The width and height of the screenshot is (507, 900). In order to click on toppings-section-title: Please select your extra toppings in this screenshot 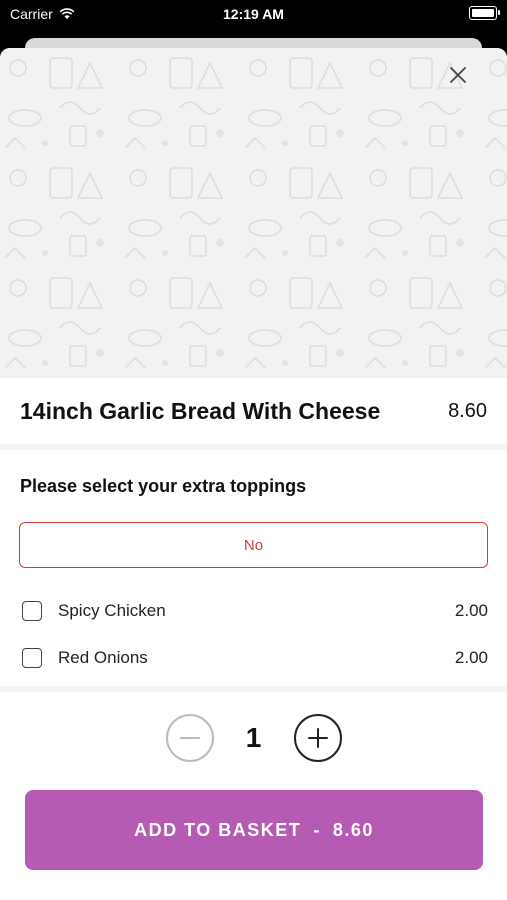, I will do `click(163, 486)`.